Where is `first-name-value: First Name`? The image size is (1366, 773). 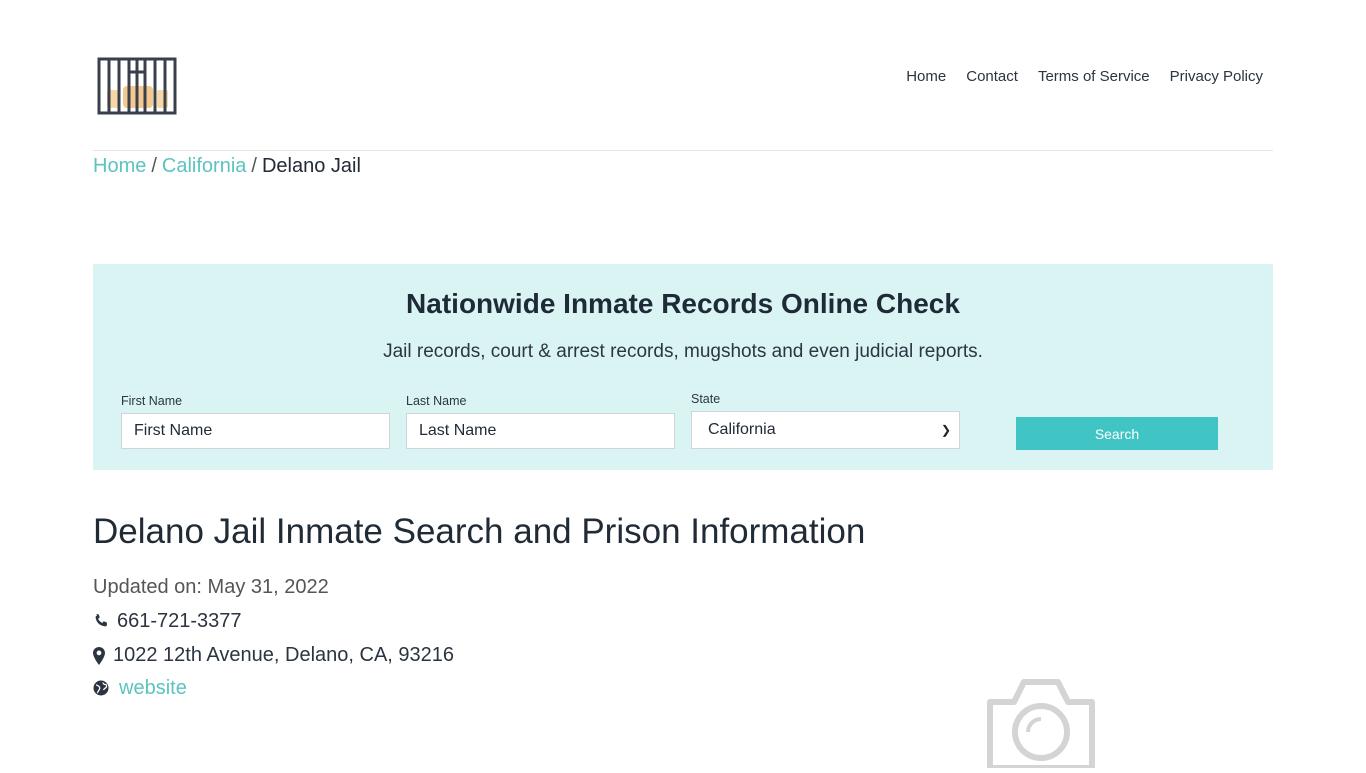 first-name-value: First Name is located at coordinates (173, 430).